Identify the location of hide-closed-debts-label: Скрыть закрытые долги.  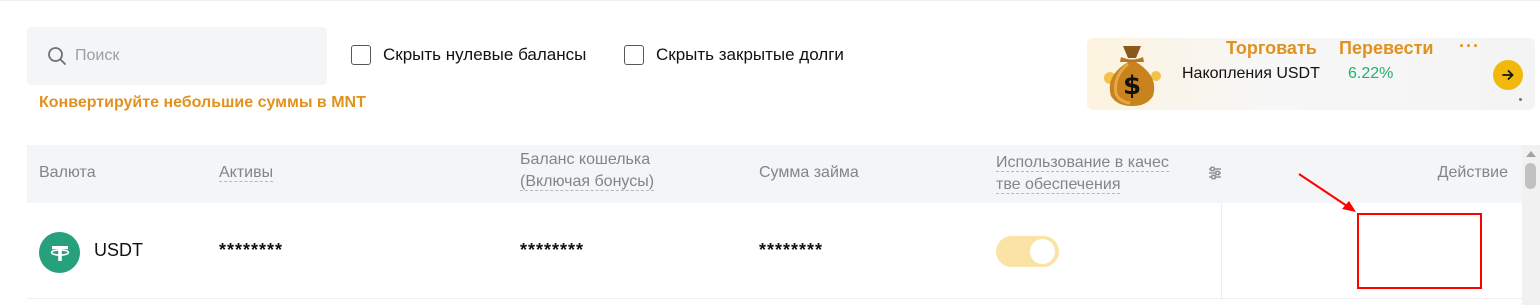
(750, 54).